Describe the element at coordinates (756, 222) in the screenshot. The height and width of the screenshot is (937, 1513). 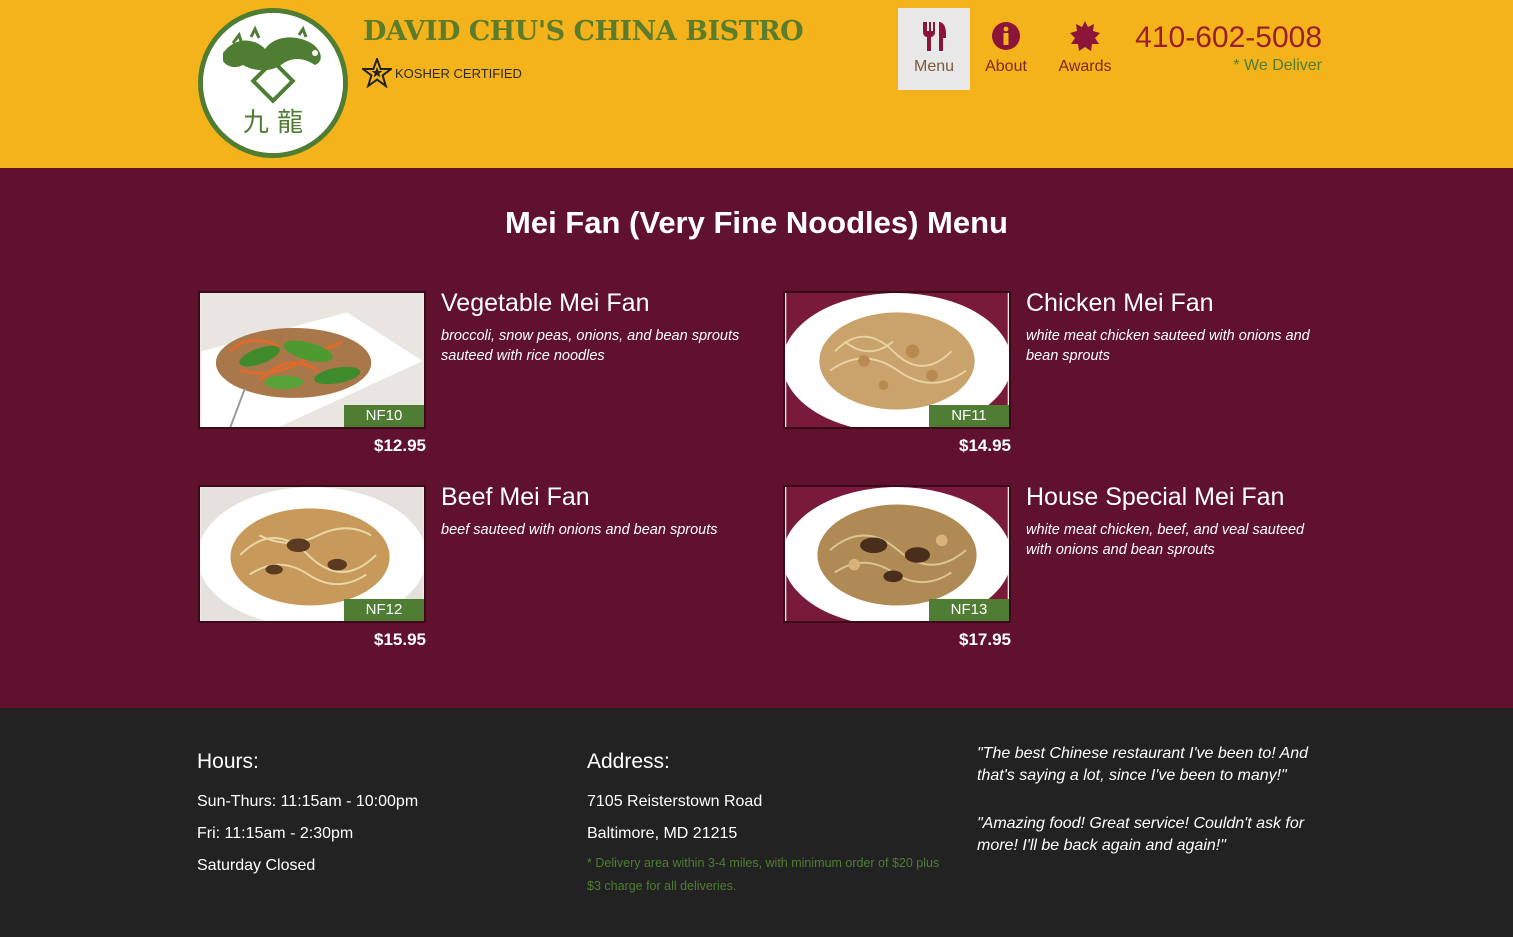
I see `menu-title: Mei Fan (Very Fine Noodles) Menu` at that location.